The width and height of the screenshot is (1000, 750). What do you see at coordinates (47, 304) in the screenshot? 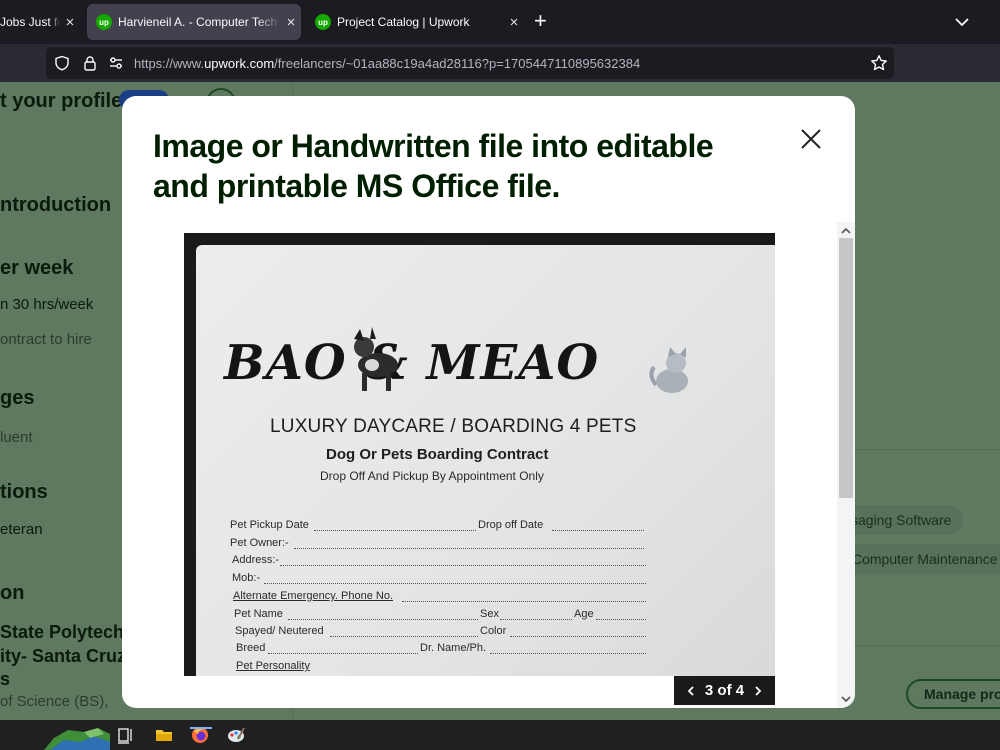
I see `hours-value: n 30 hrs/week` at bounding box center [47, 304].